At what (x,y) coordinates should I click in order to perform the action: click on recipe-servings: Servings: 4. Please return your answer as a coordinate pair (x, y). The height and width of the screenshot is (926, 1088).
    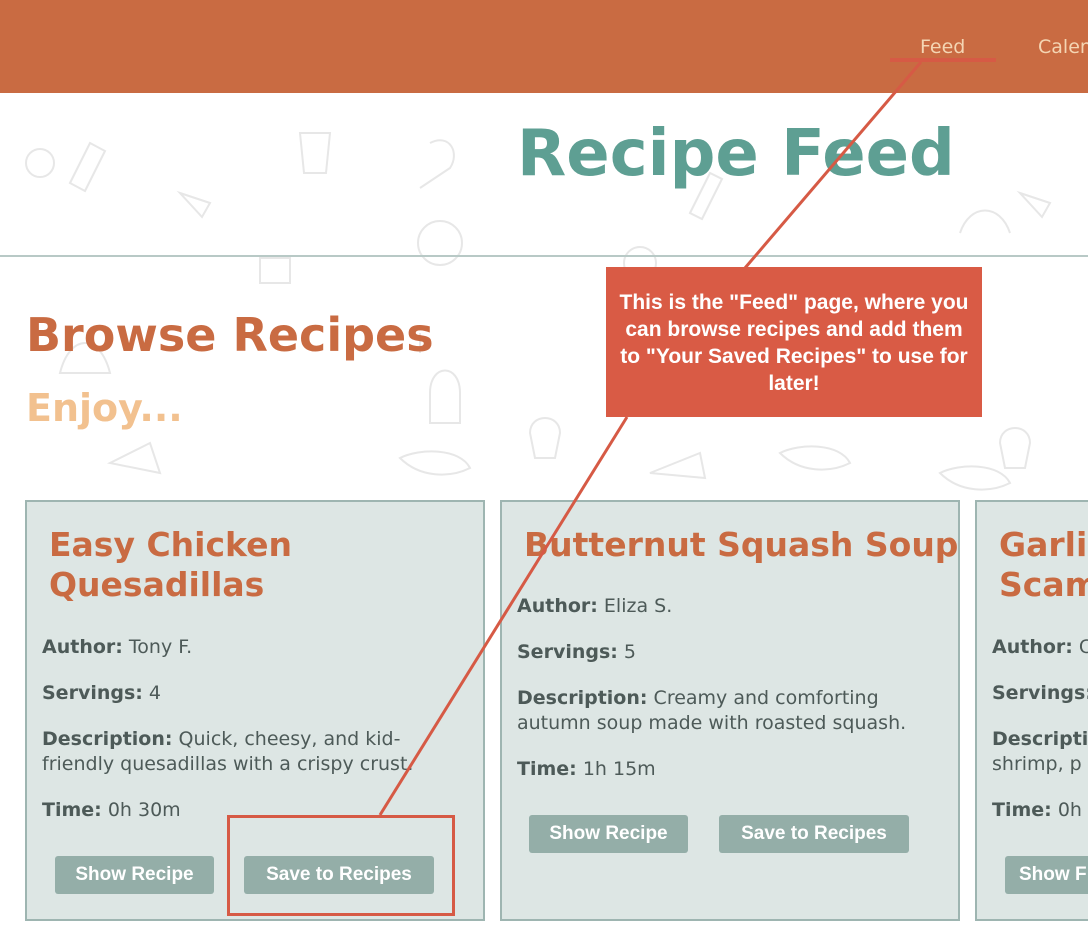
    Looking at the image, I should click on (101, 693).